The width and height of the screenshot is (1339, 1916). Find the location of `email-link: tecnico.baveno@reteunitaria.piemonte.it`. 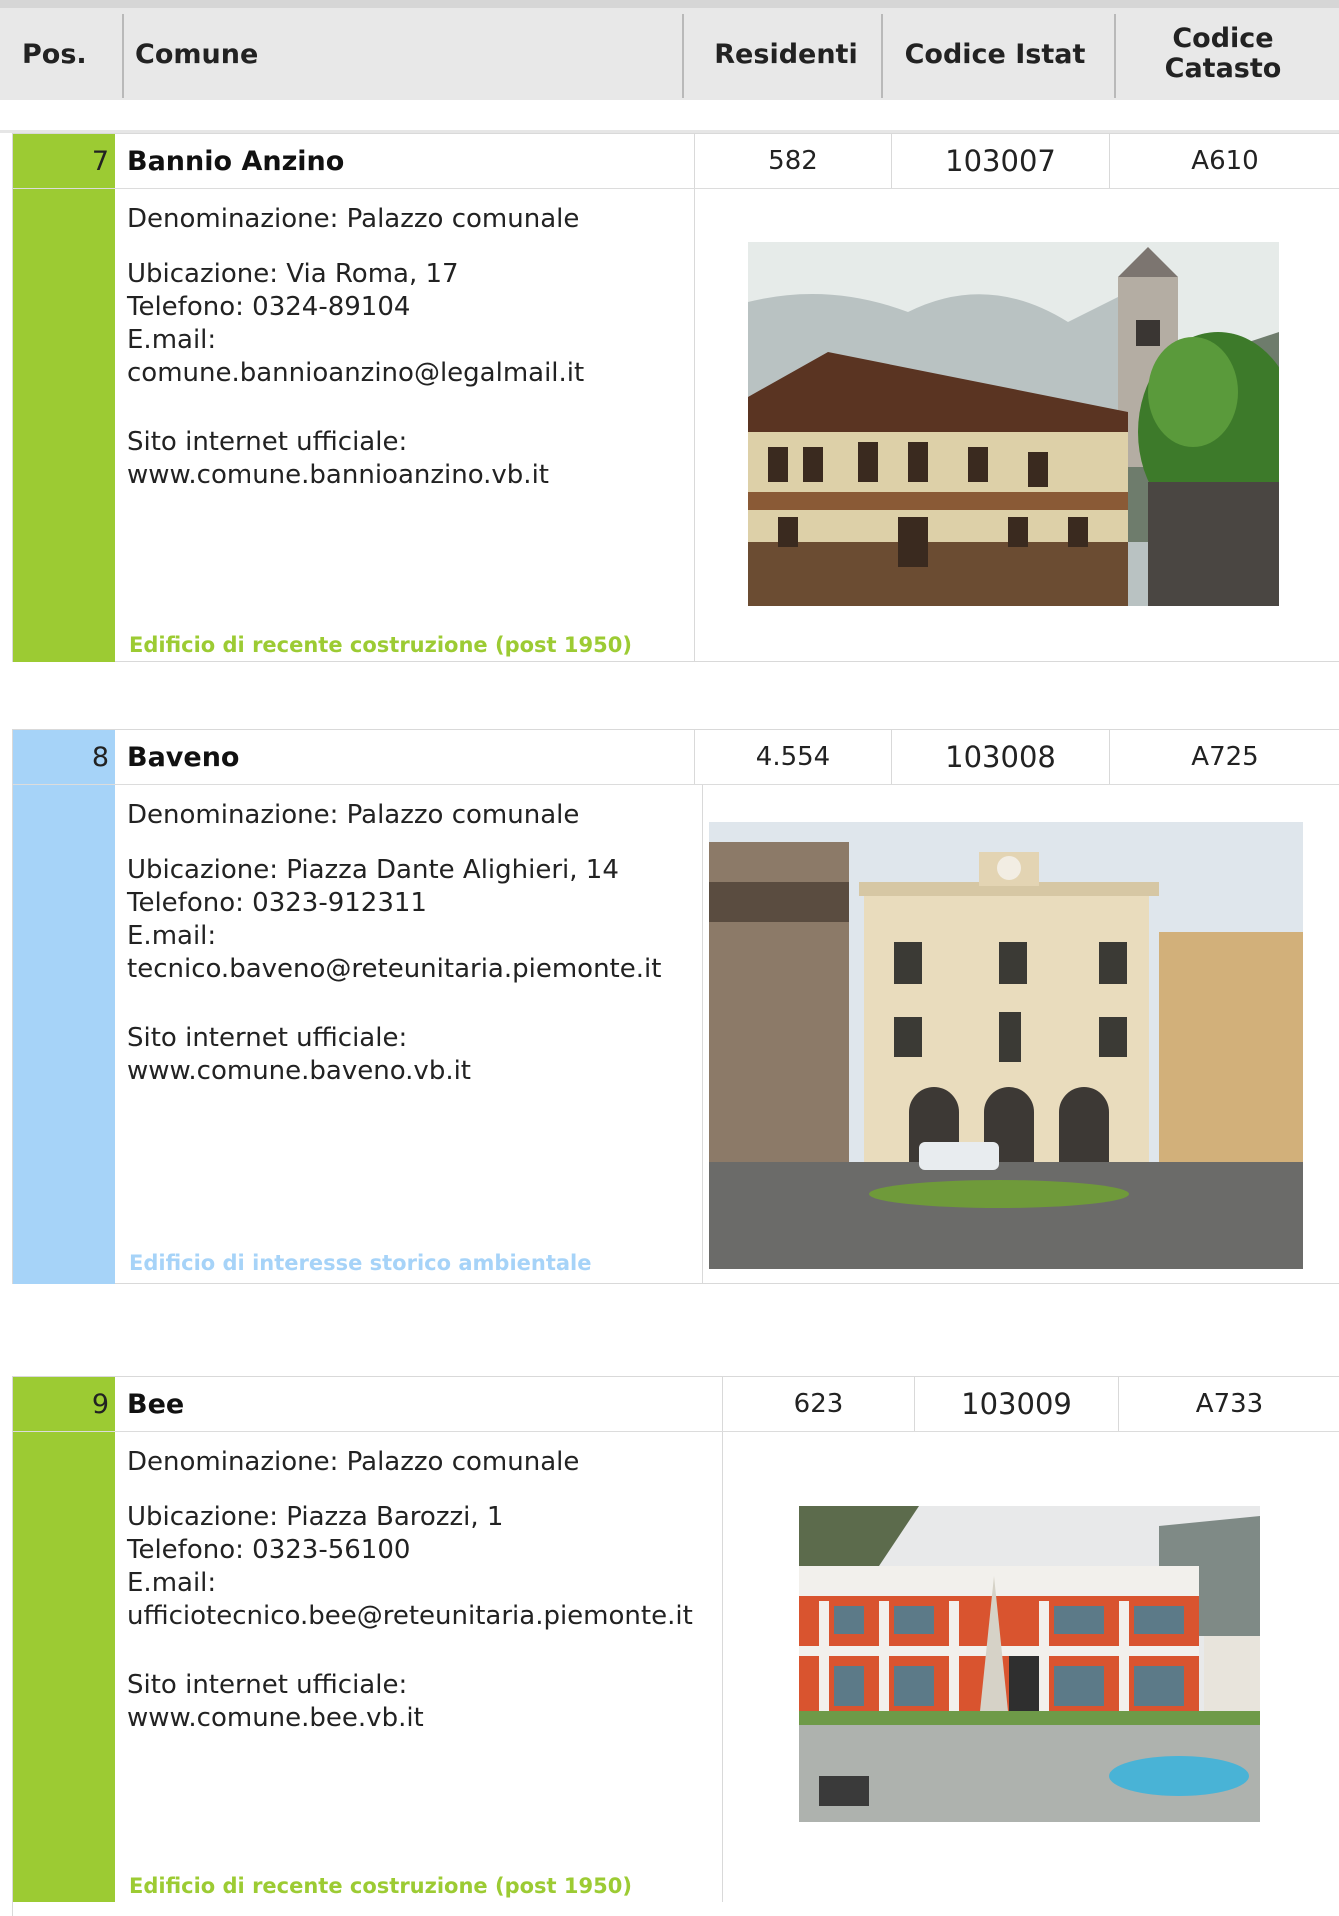

email-link: tecnico.baveno@reteunitaria.piemonte.it is located at coordinates (414, 969).